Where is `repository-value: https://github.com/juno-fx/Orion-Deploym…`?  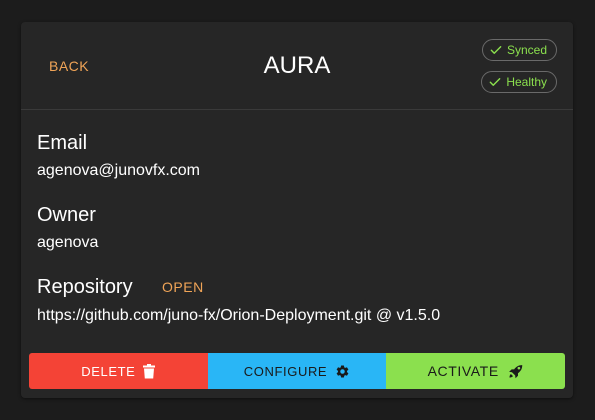
repository-value: https://github.com/juno-fx/Orion-Deploym… is located at coordinates (239, 315).